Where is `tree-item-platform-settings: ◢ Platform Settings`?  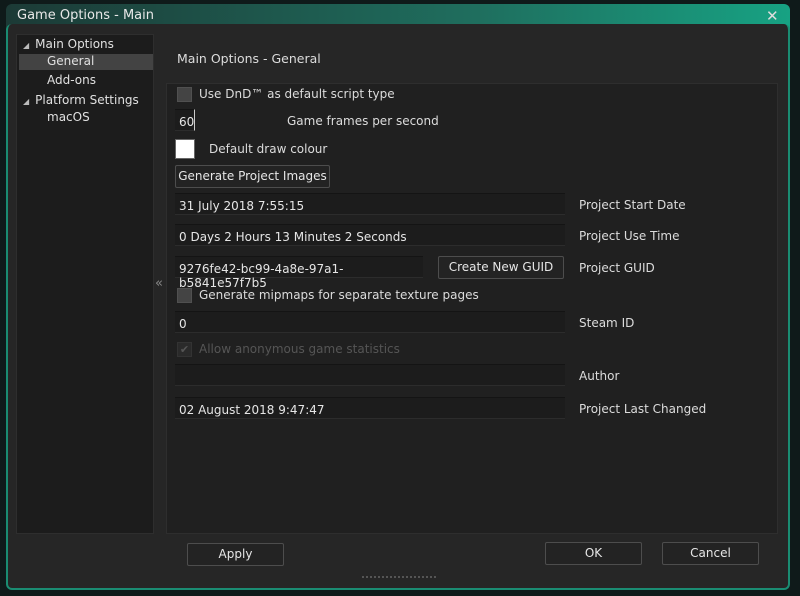
tree-item-platform-settings: ◢ Platform Settings is located at coordinates (81, 100).